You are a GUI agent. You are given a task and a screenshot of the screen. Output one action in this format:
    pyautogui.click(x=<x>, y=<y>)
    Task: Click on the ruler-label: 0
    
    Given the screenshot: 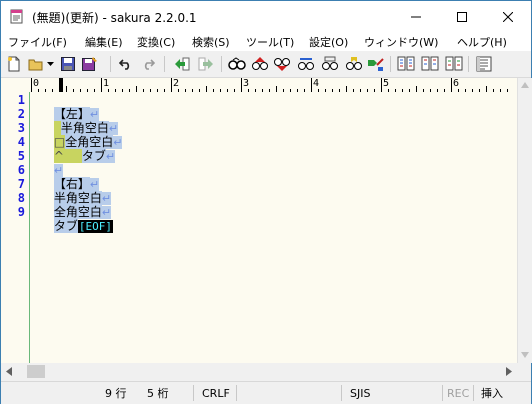 What is the action you would take?
    pyautogui.click(x=36, y=83)
    